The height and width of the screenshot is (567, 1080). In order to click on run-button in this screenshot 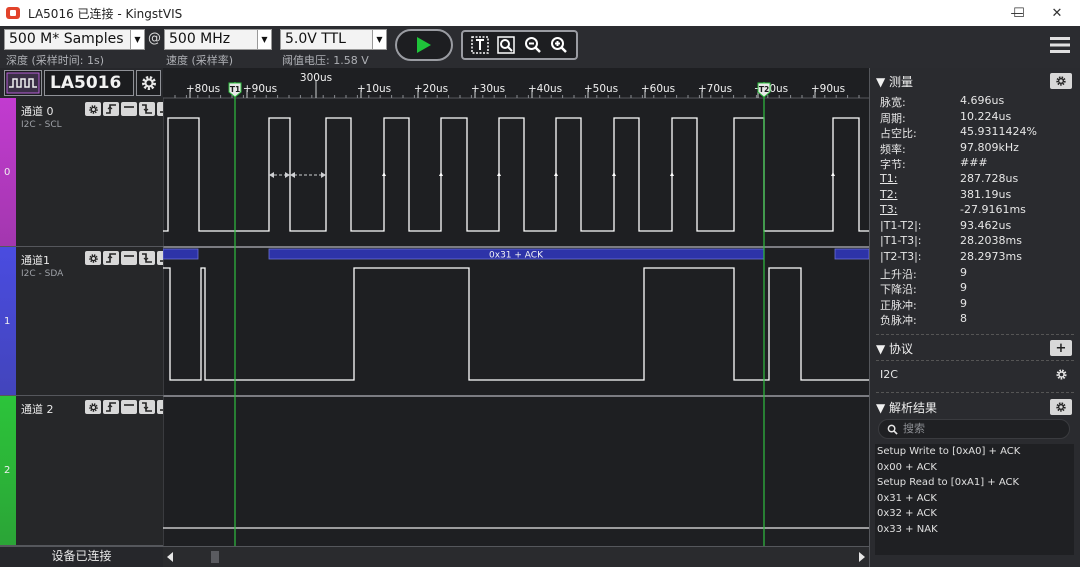, I will do `click(424, 45)`.